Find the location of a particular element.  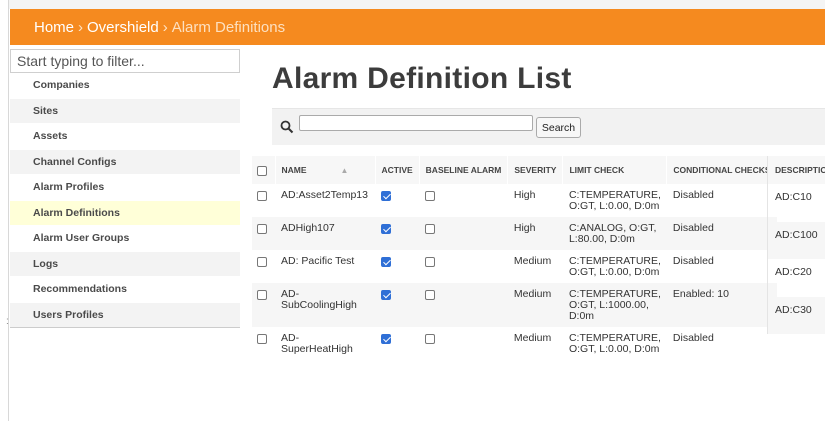

column-name: NAME ▲ is located at coordinates (325, 170).